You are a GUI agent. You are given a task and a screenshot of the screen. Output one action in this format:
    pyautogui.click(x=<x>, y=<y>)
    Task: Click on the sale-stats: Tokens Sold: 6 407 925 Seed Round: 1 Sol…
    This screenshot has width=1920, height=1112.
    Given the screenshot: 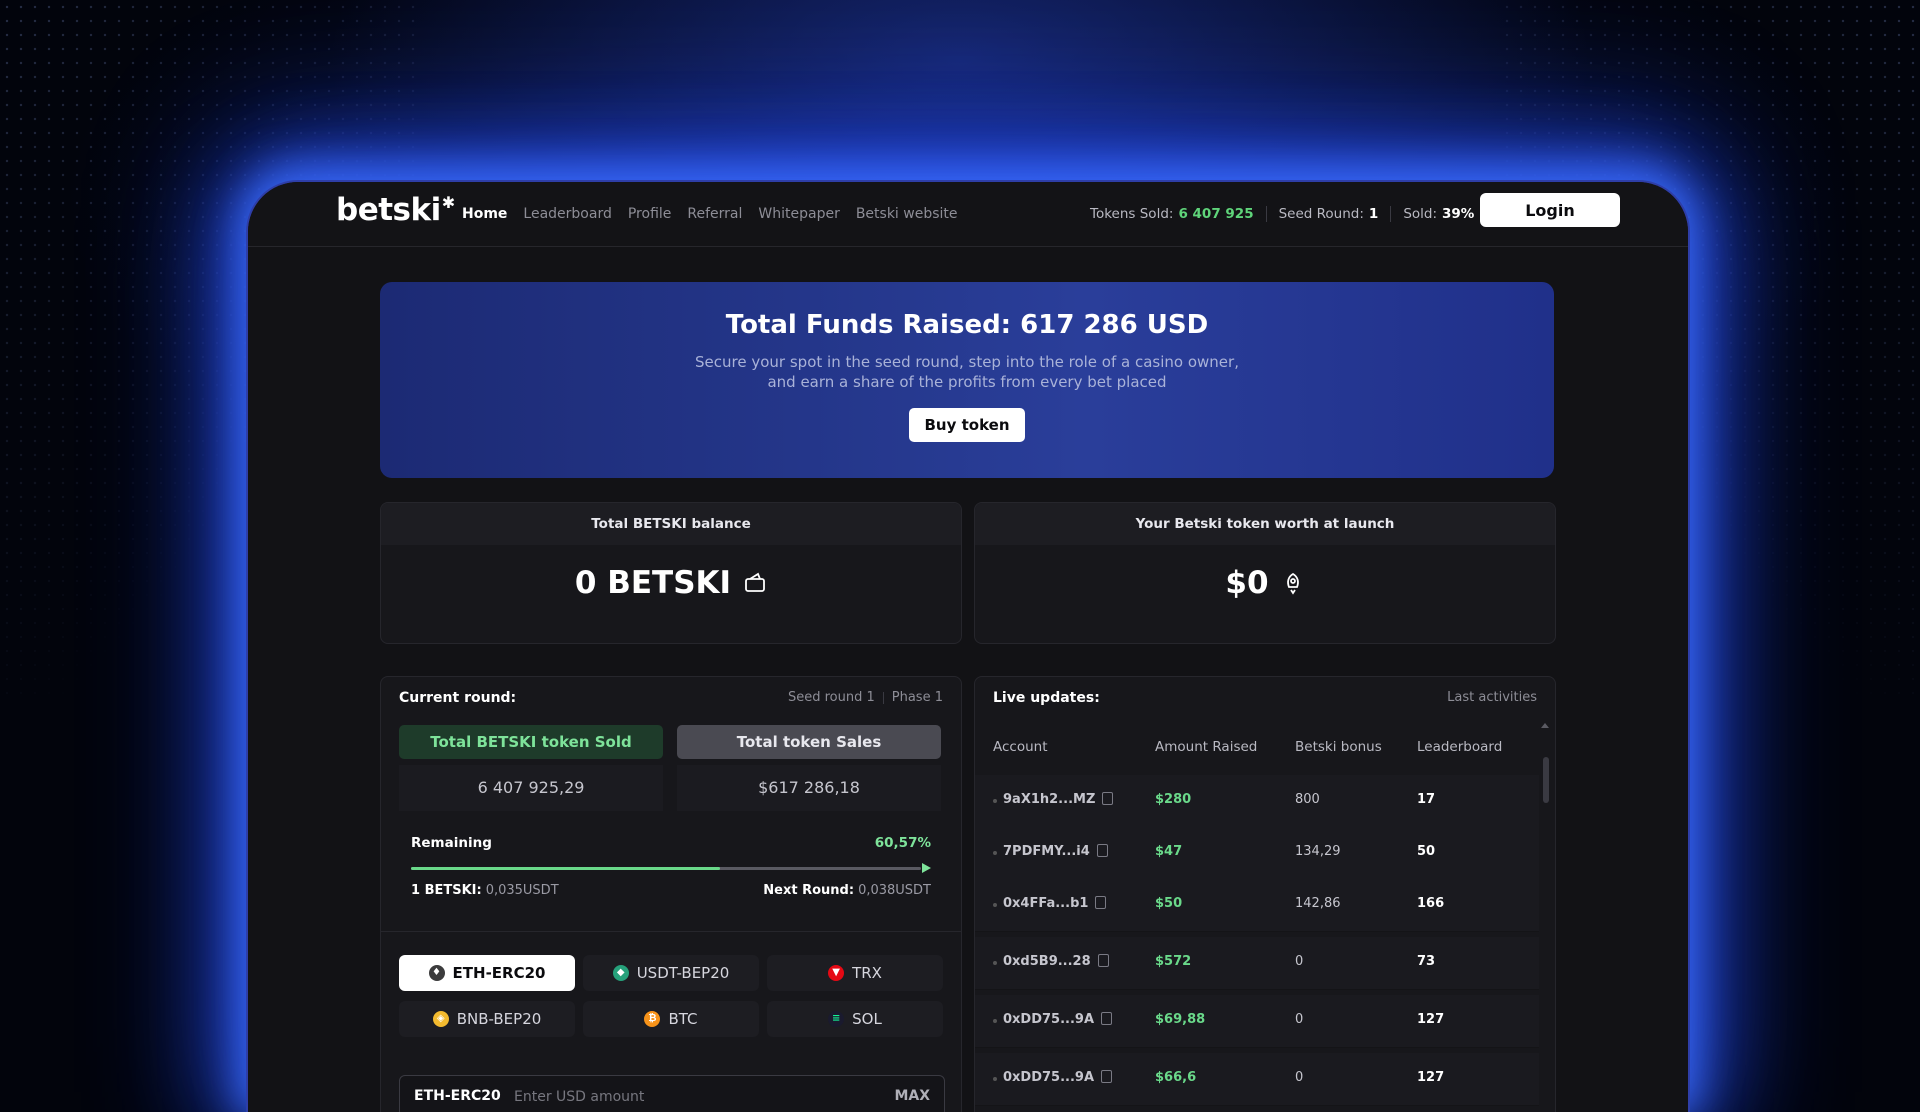 What is the action you would take?
    pyautogui.click(x=1282, y=214)
    